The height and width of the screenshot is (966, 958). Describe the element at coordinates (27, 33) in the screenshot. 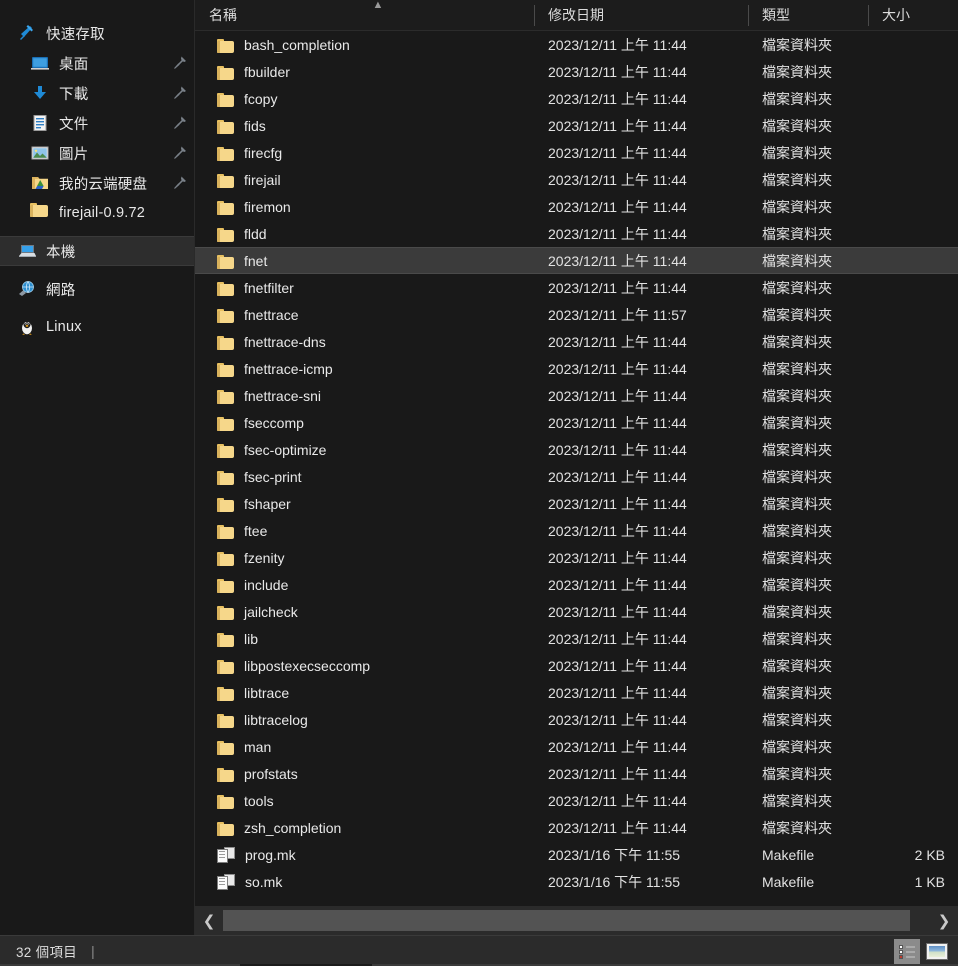

I see `star-pin-icon` at that location.